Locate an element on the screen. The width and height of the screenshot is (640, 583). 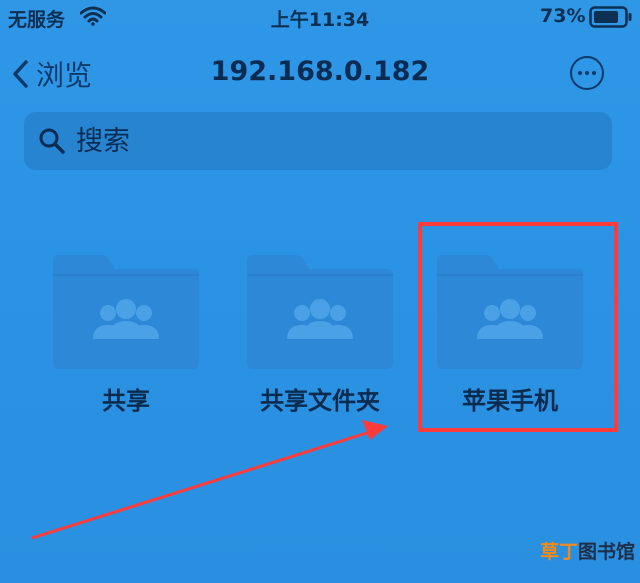
watermark: 草丁图书馆 is located at coordinates (587, 550).